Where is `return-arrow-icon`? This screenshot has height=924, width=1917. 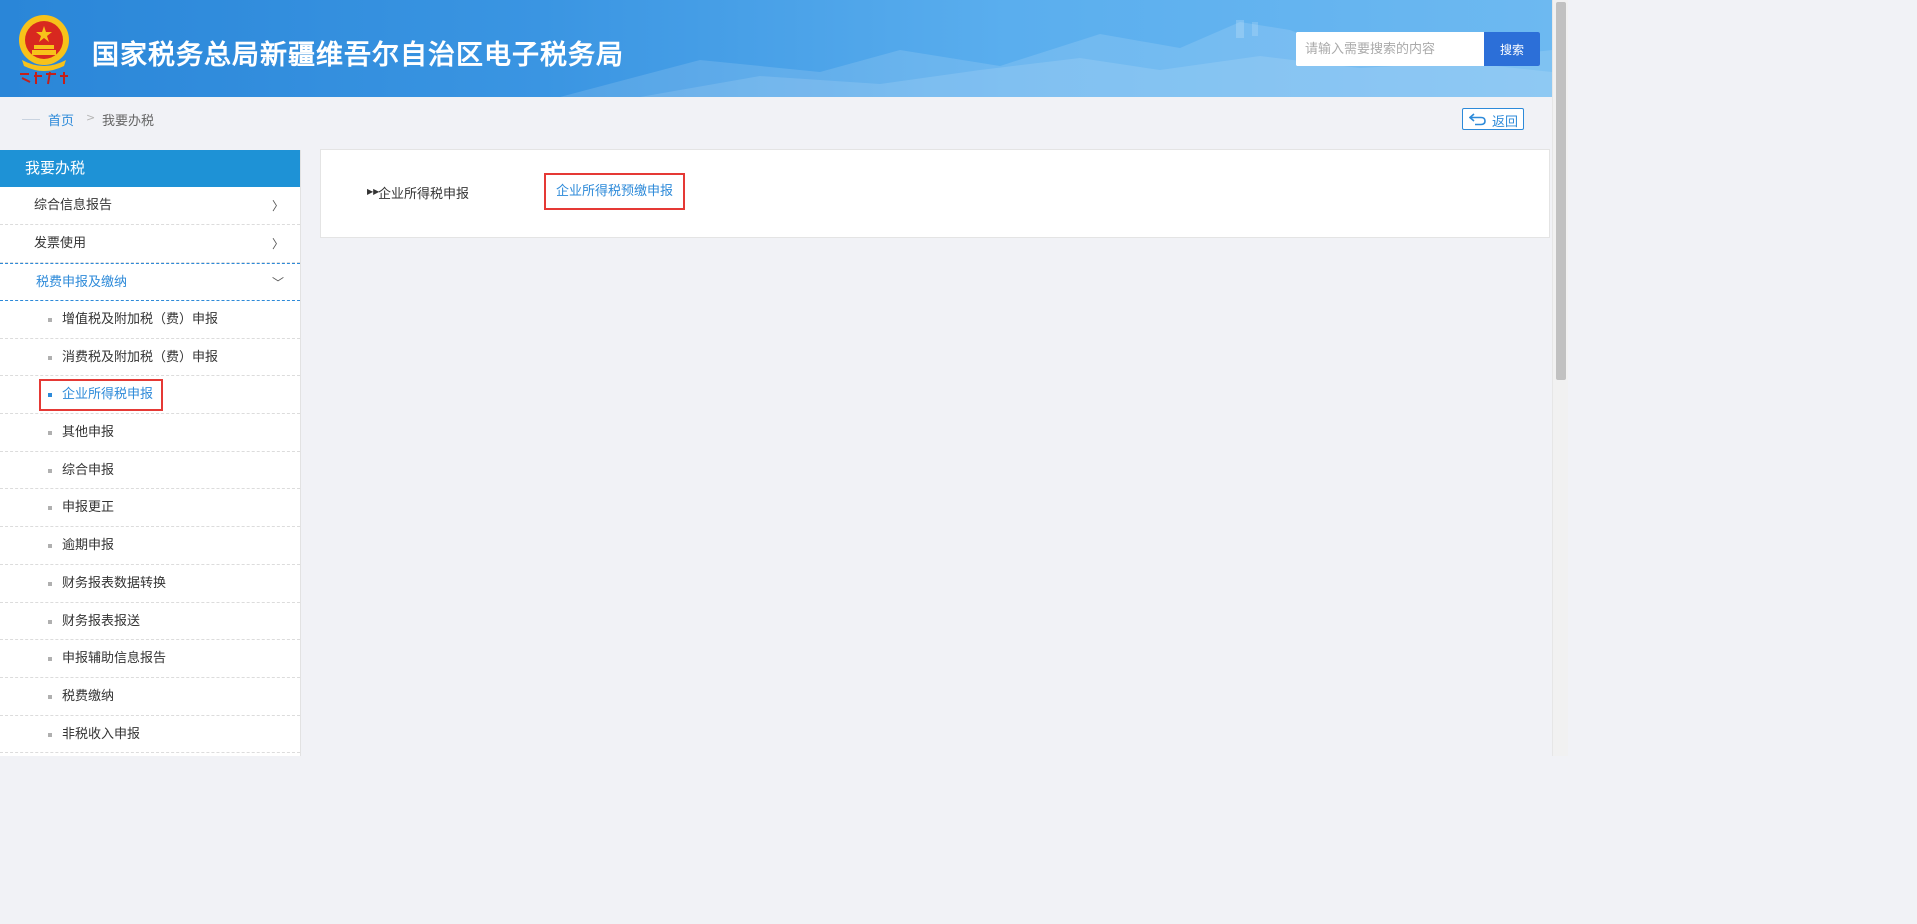 return-arrow-icon is located at coordinates (1477, 119).